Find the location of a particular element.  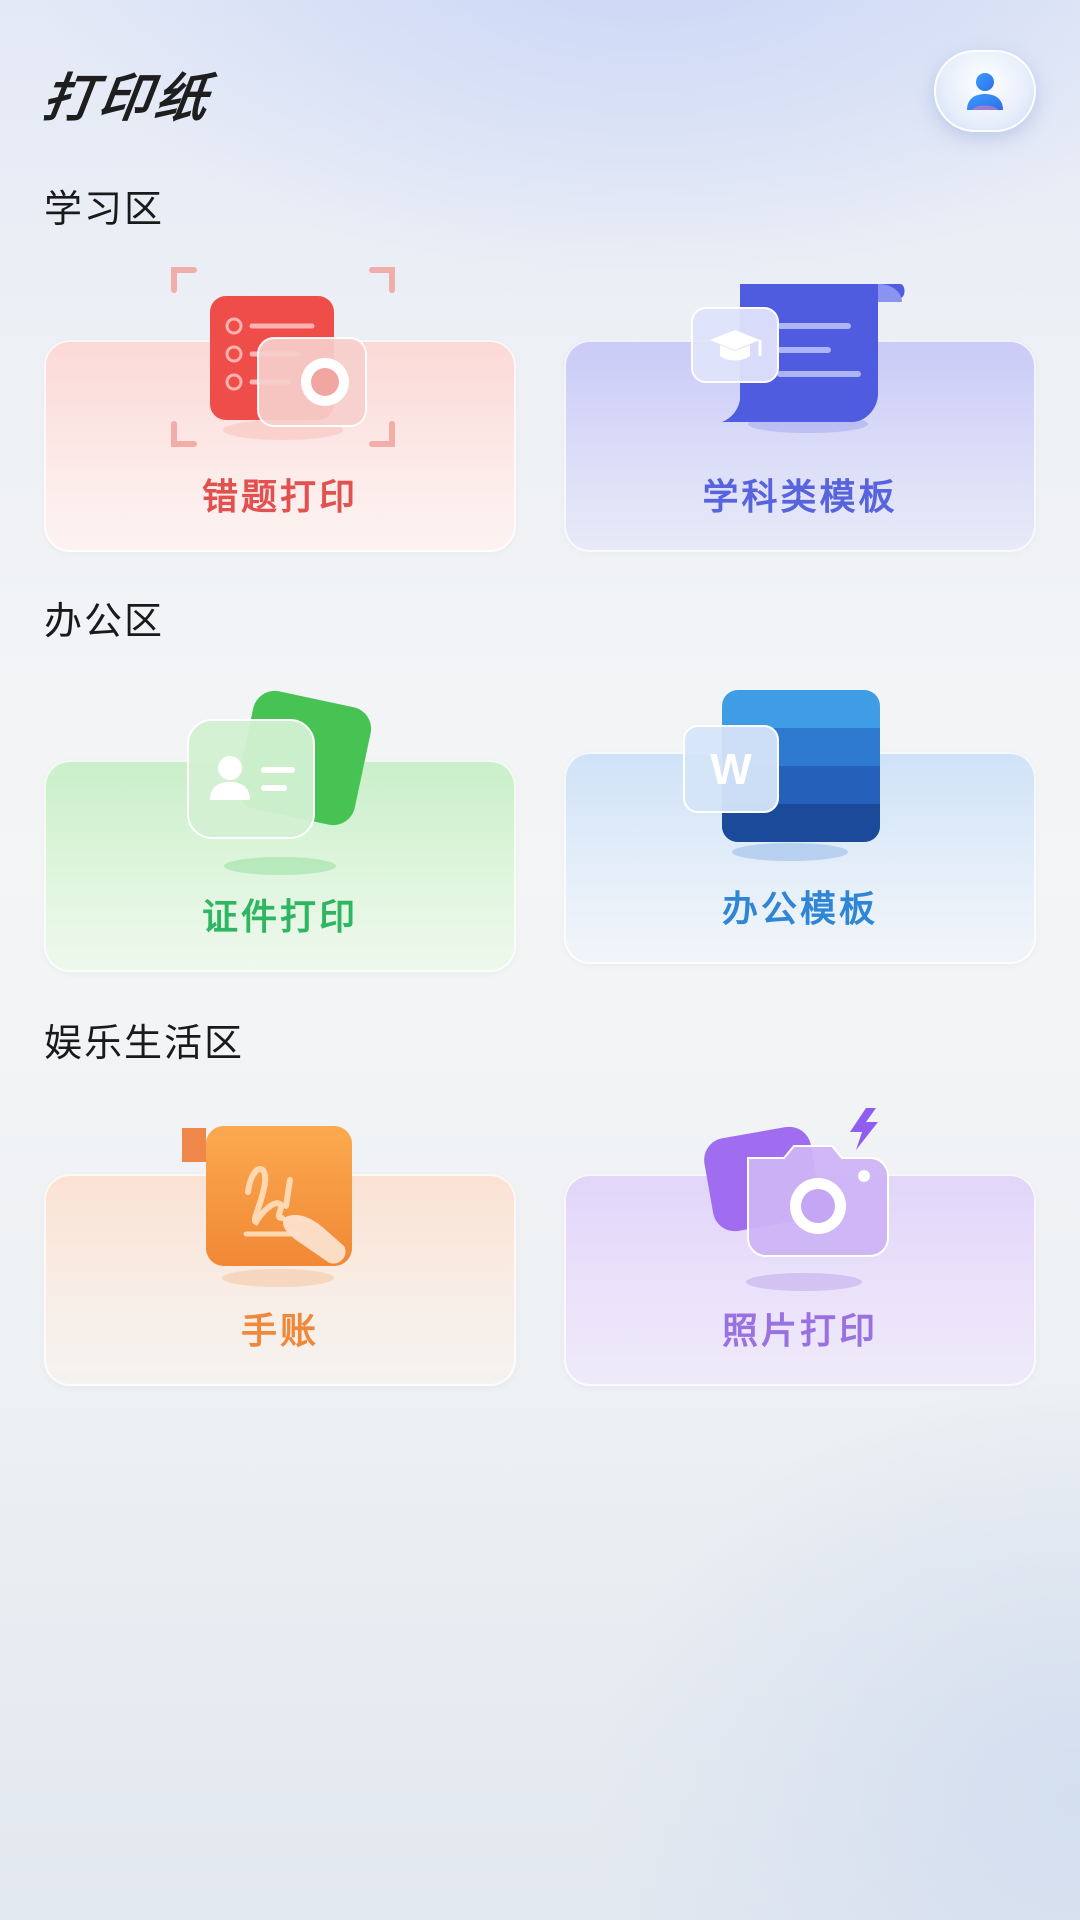

user-icon is located at coordinates (985, 91).